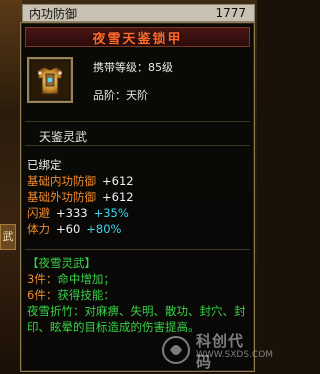  I want to click on attribute-value: 1777, so click(230, 13).